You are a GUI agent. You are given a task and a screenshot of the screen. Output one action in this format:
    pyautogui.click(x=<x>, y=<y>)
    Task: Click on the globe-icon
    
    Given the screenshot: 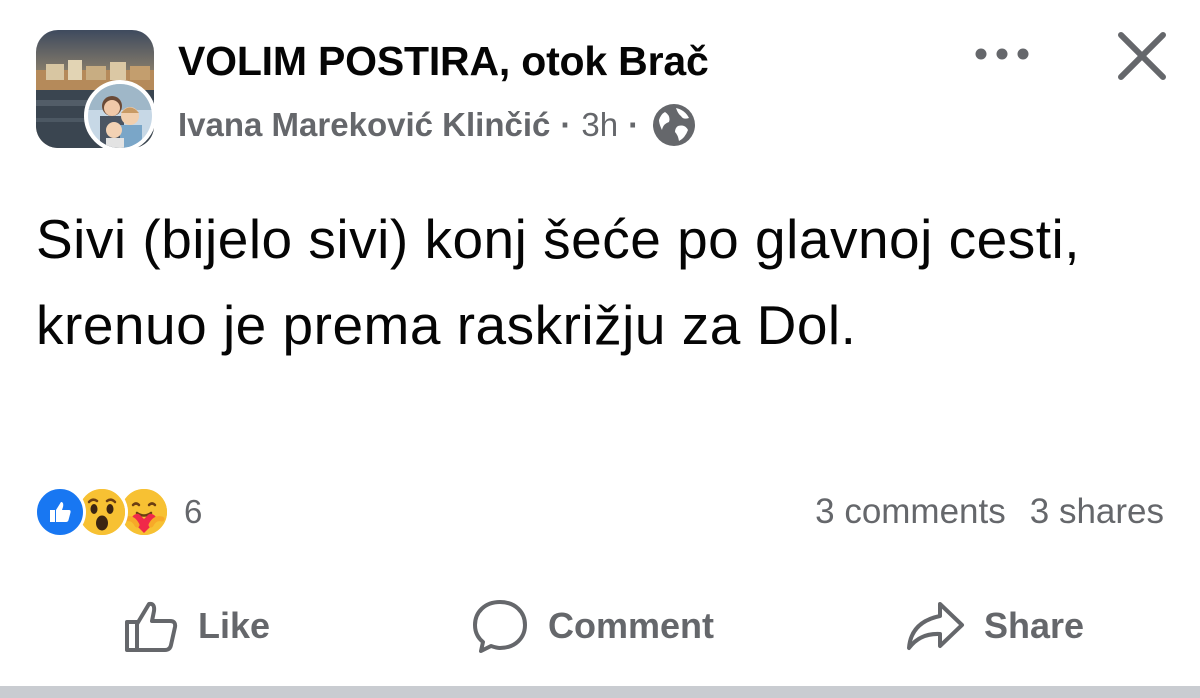 What is the action you would take?
    pyautogui.click(x=674, y=125)
    